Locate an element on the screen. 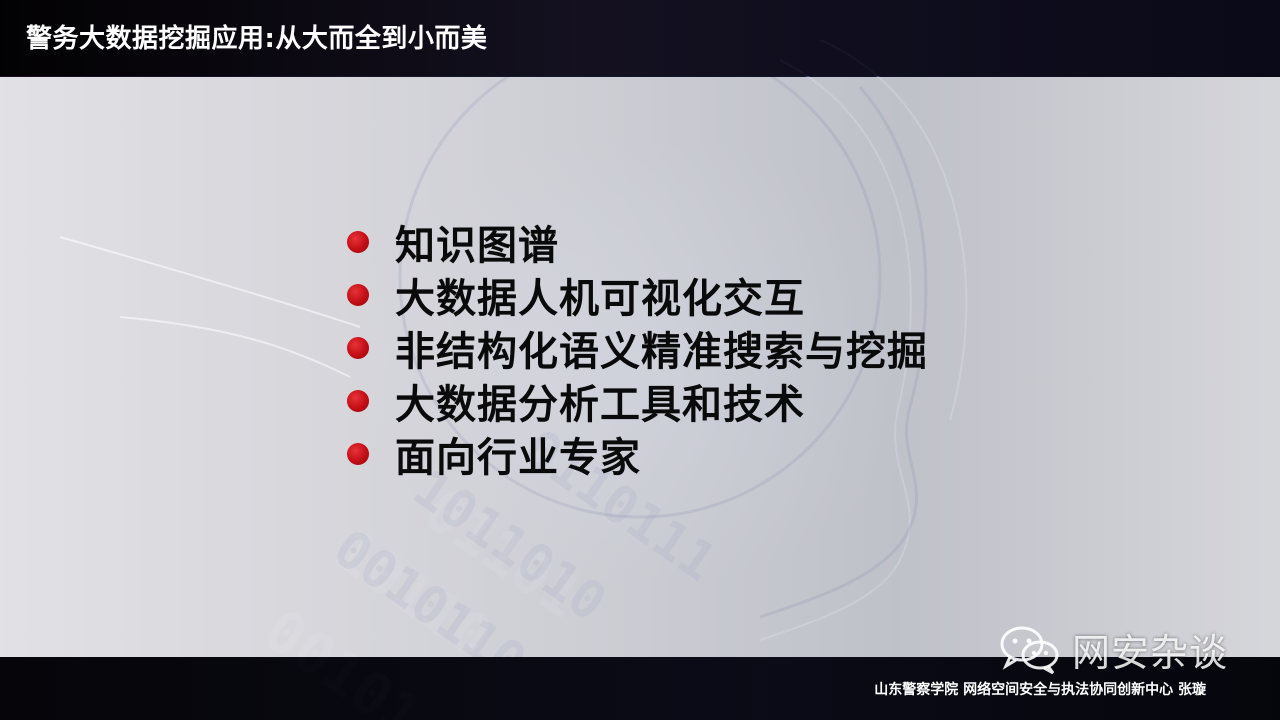  bullet-text: 大数据分析工具和技术 is located at coordinates (600, 404).